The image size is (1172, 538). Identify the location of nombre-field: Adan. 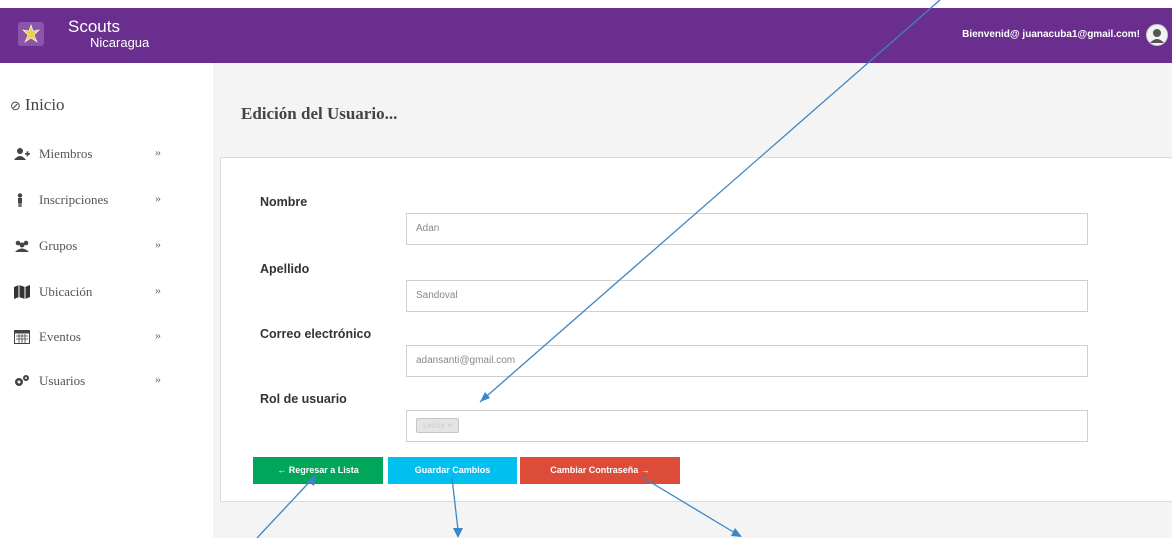
(747, 229).